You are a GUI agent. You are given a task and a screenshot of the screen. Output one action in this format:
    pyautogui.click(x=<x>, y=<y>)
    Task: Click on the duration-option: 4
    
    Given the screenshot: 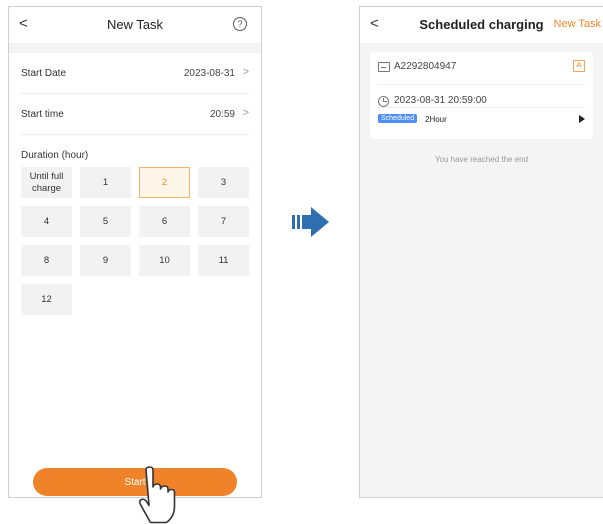 What is the action you would take?
    pyautogui.click(x=46, y=221)
    